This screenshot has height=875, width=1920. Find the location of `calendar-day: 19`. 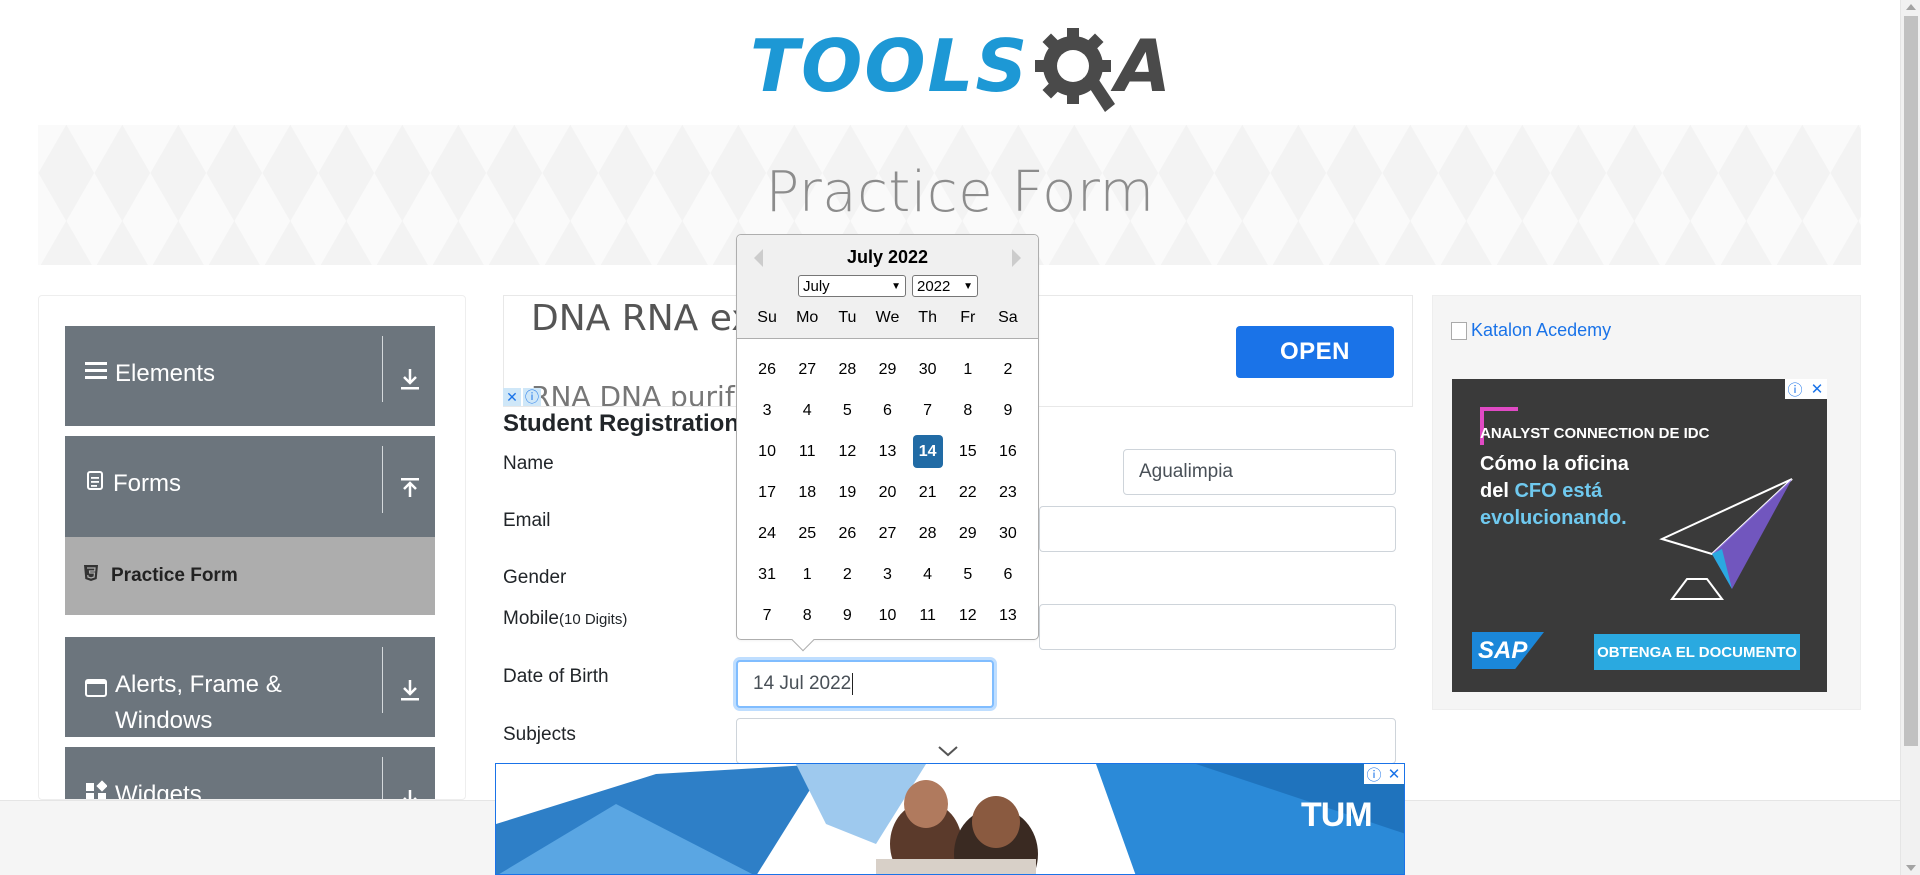

calendar-day: 19 is located at coordinates (847, 492).